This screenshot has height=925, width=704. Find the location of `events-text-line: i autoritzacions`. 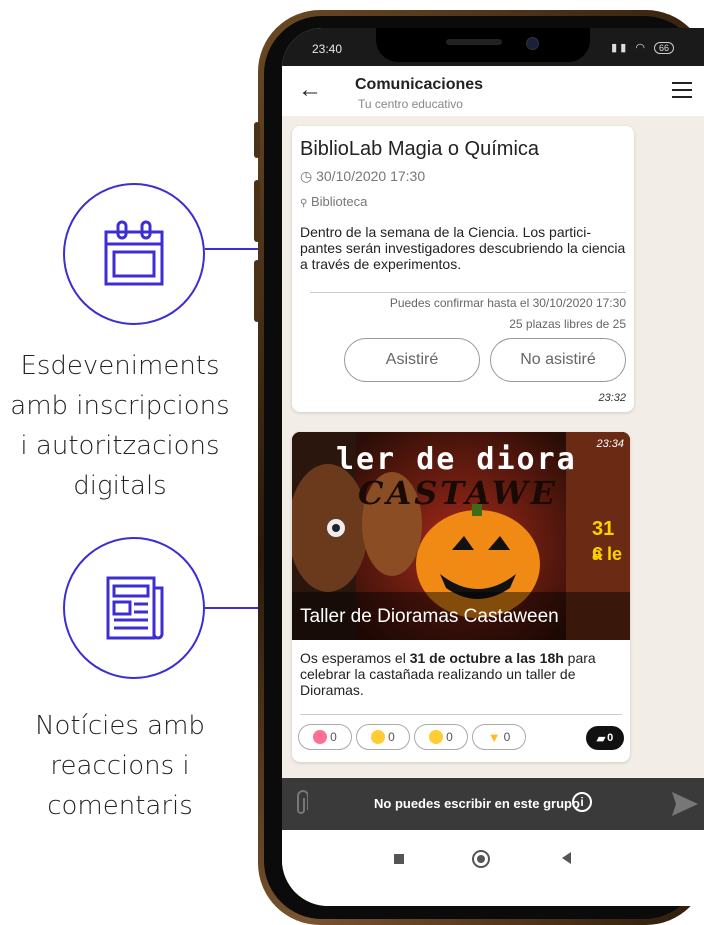

events-text-line: i autoritzacions is located at coordinates (120, 446).